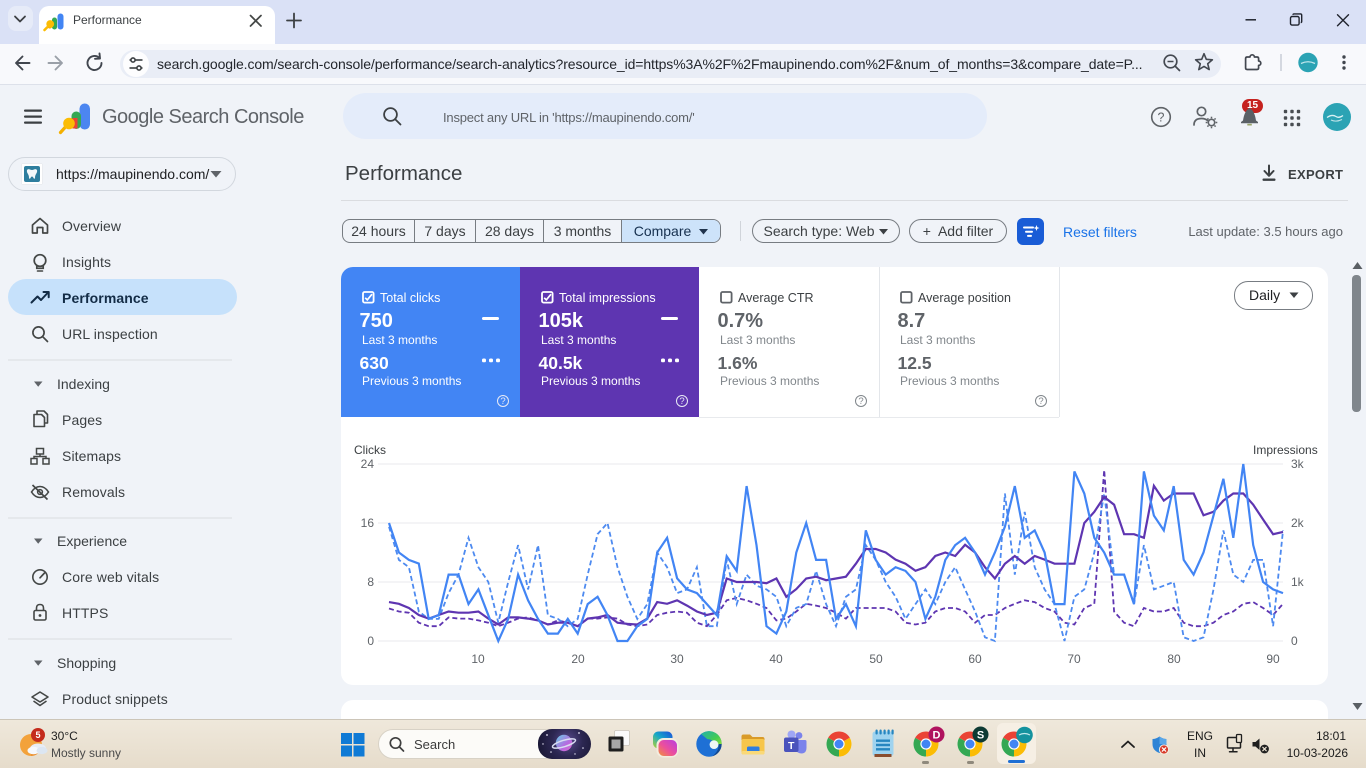 This screenshot has width=1366, height=768. Describe the element at coordinates (791, 746) in the screenshot. I see `svg-text: T` at that location.